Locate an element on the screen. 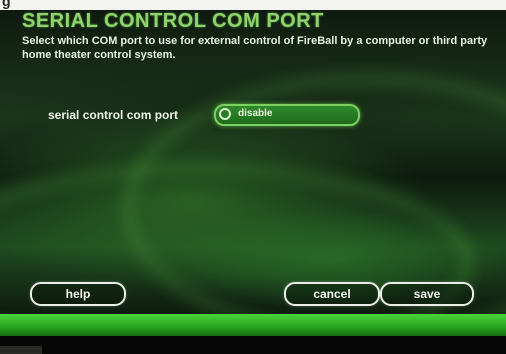 Image resolution: width=506 pixels, height=354 pixels. page-title: SERIAL CONTROL COM PORT is located at coordinates (173, 21).